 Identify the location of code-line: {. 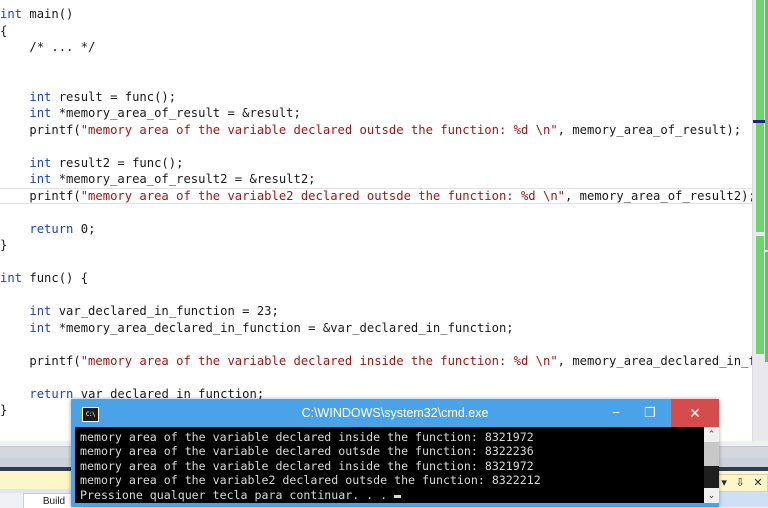
(376, 31).